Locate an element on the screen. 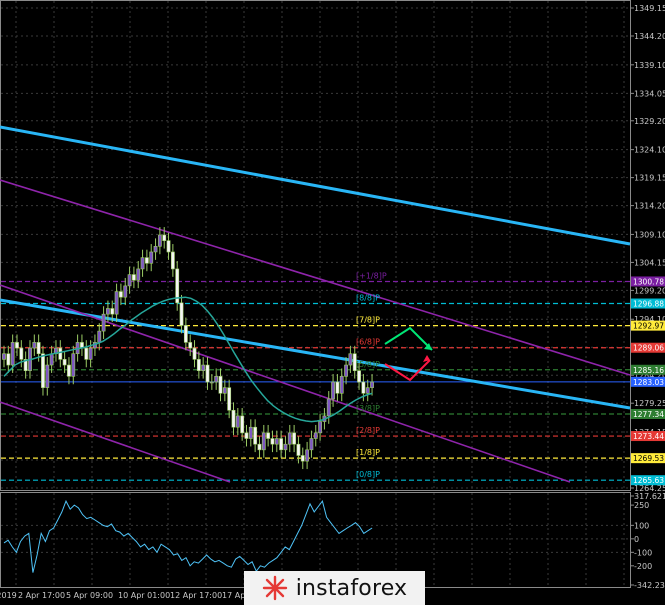 The image size is (665, 605). price-tag-label: 1292.97 is located at coordinates (648, 326).